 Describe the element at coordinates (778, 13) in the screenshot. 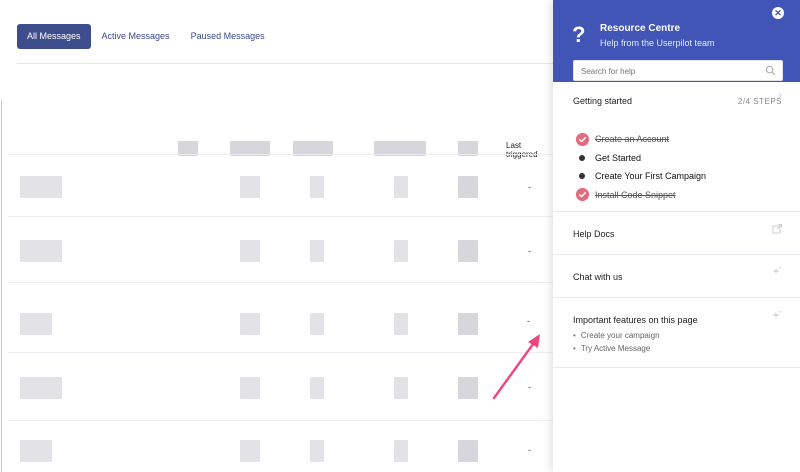

I see `close-icon: ✕` at that location.